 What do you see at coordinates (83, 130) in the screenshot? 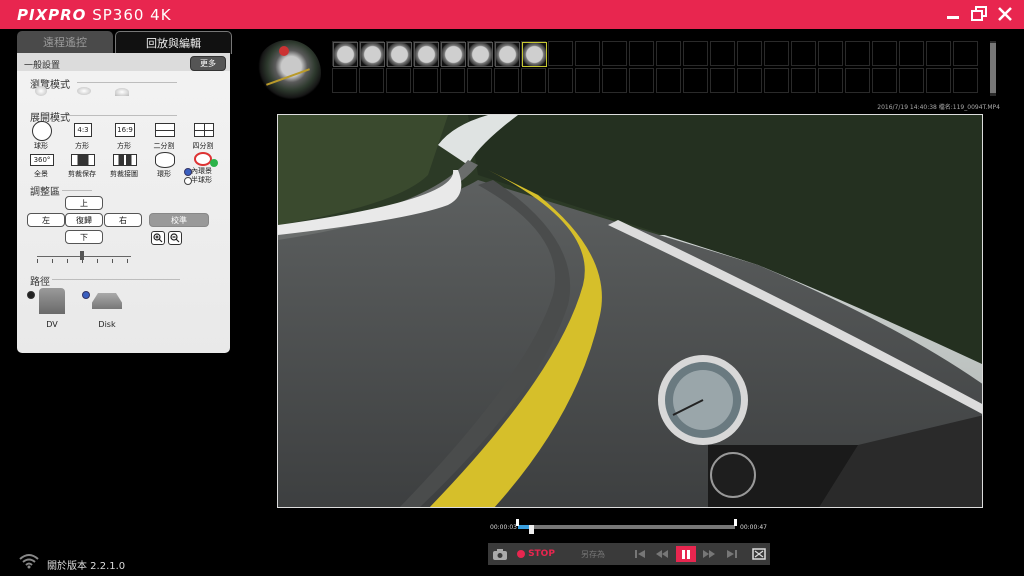
I see `square-4-3-icon: 4:3` at bounding box center [83, 130].